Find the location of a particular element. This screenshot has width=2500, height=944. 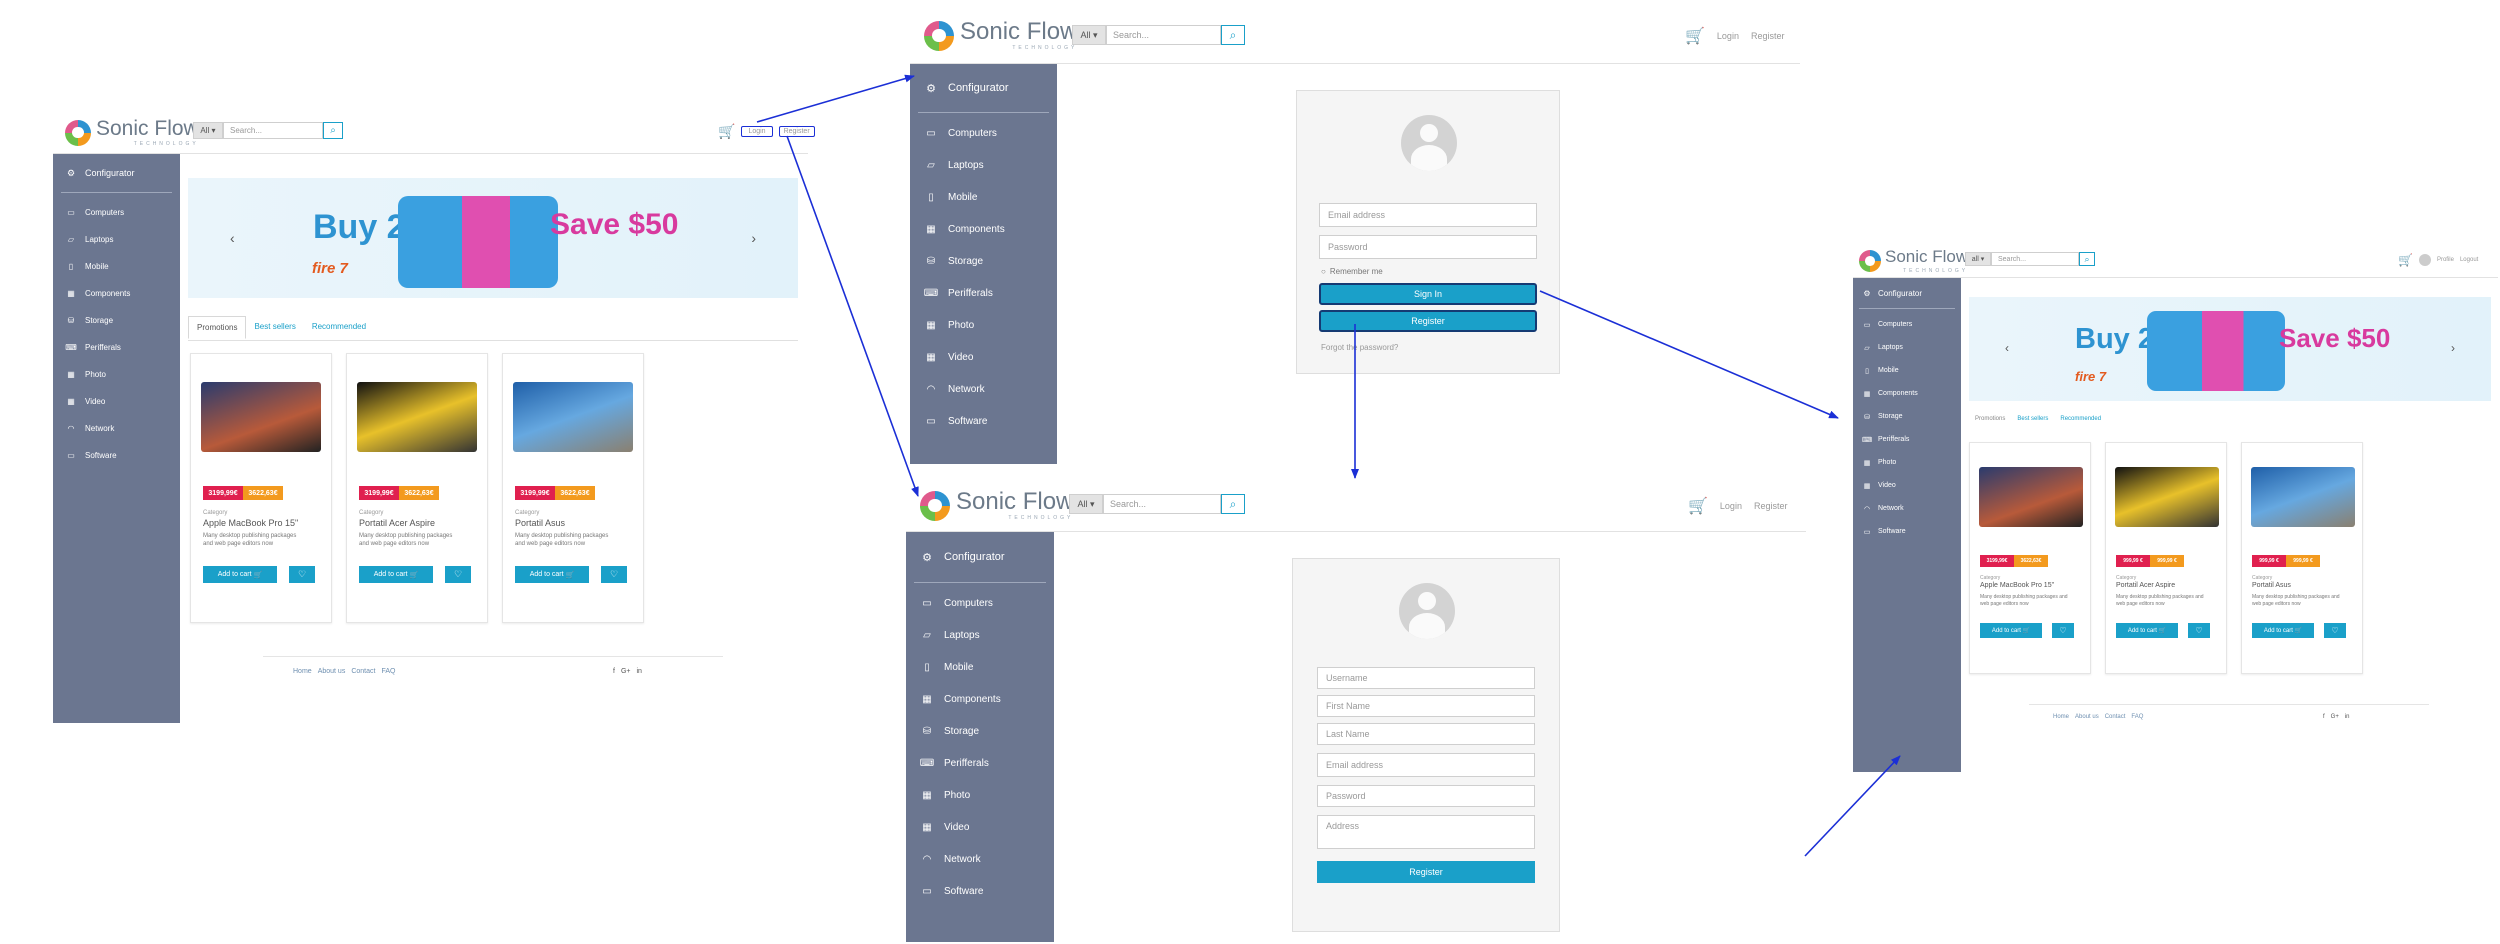

arrow-register-to-register-screen is located at coordinates (852, 316).